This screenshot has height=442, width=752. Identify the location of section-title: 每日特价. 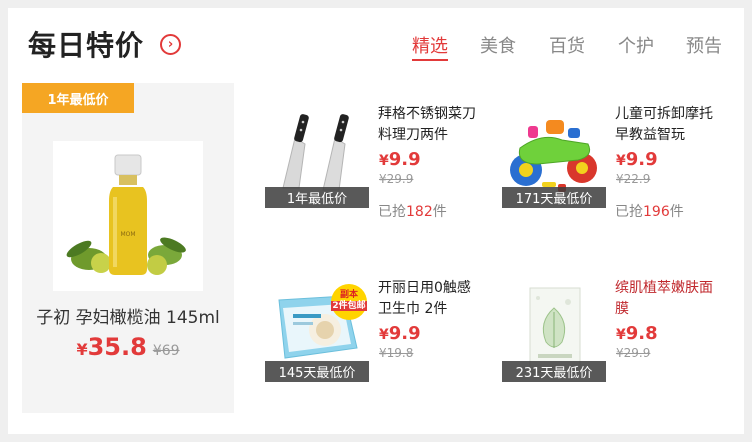
(86, 45).